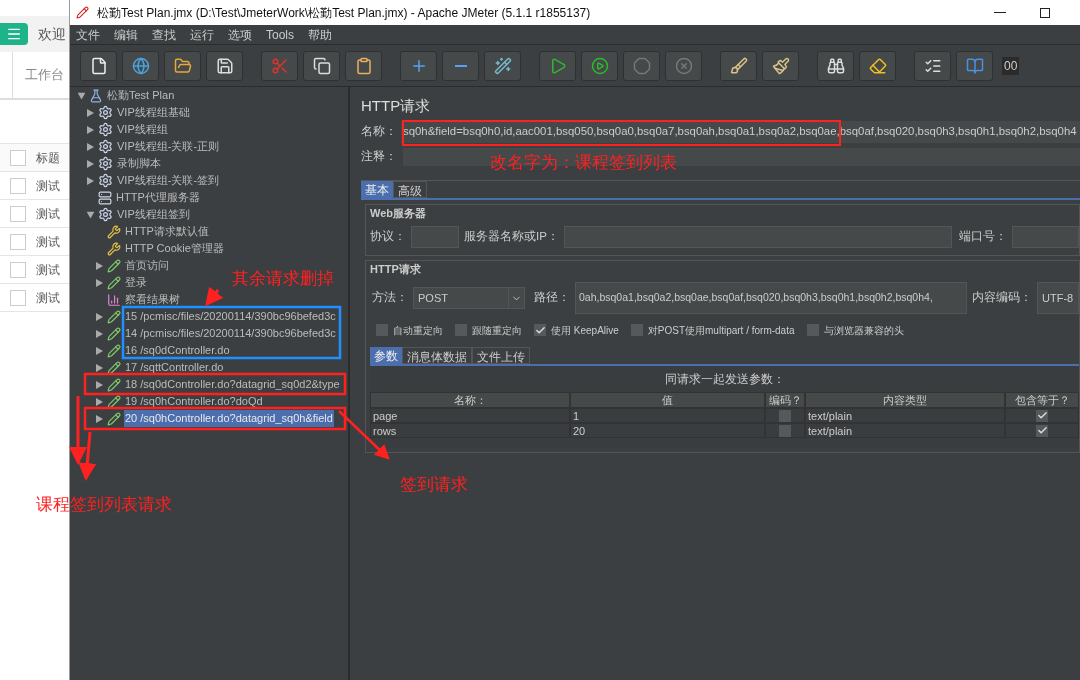  I want to click on table-cell: text/plain, so click(905, 430).